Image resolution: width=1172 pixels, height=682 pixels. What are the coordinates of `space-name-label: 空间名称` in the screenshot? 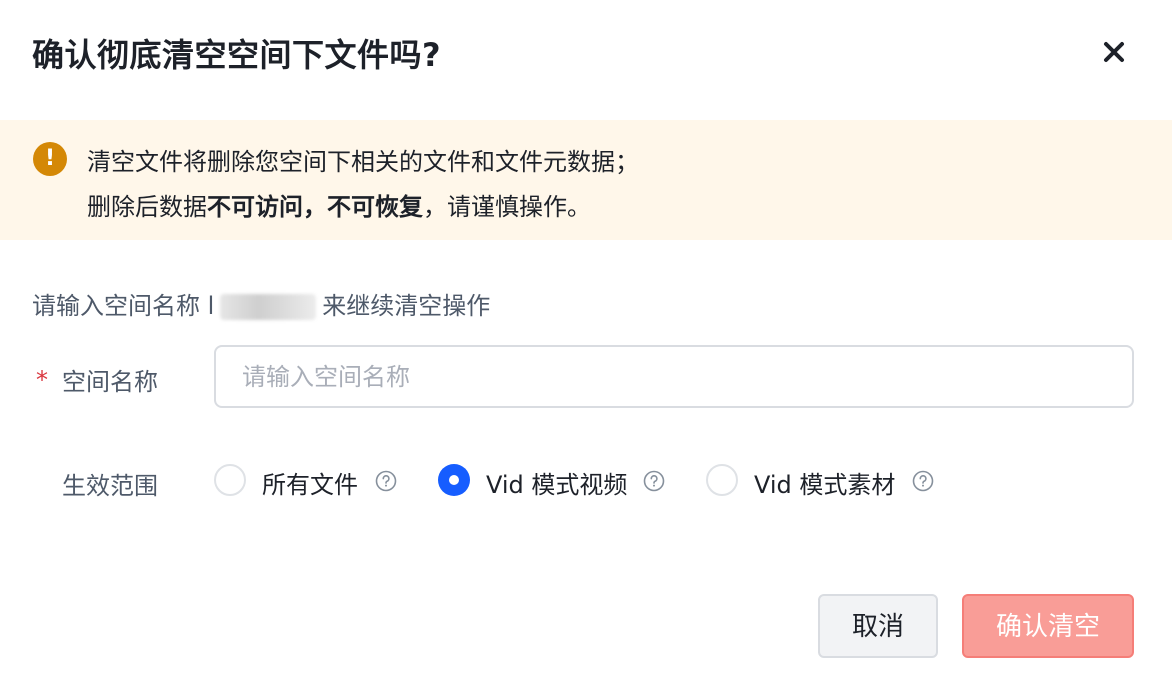 It's located at (110, 382).